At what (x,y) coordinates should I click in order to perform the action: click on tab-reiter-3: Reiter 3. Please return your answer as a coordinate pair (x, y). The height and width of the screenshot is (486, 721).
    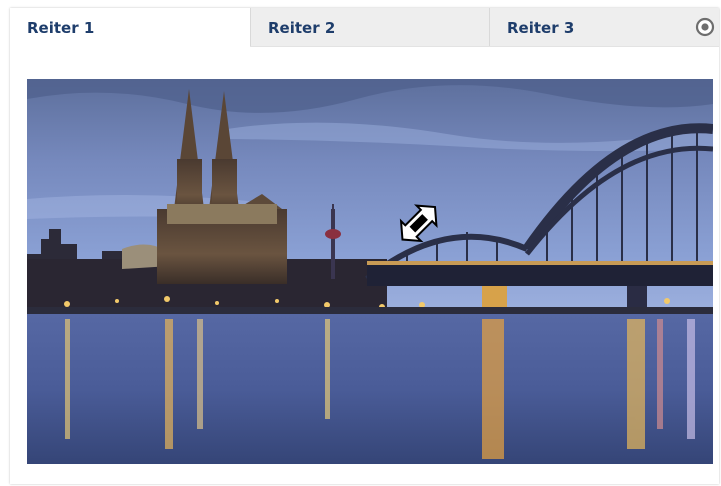
    Looking at the image, I should click on (604, 27).